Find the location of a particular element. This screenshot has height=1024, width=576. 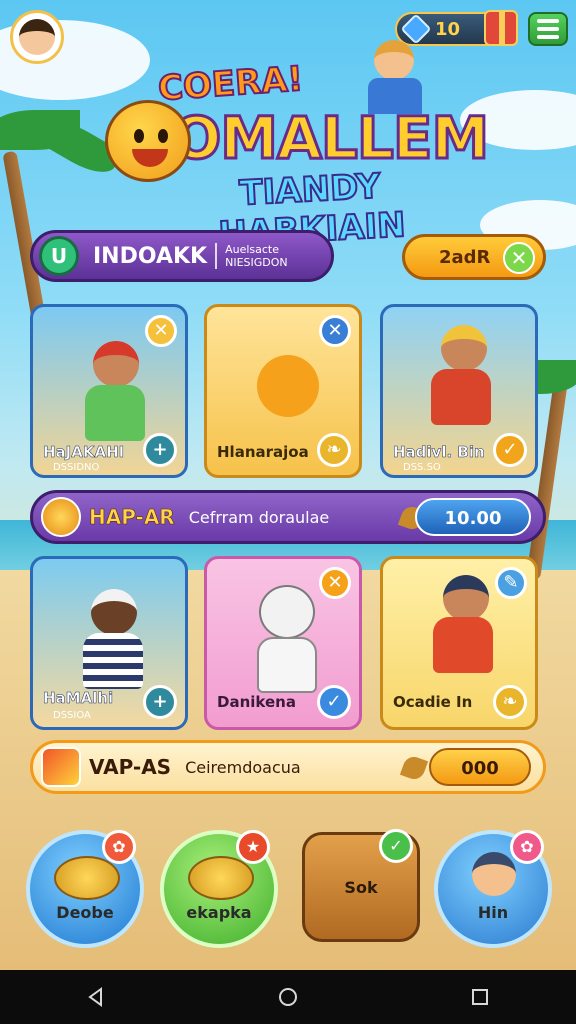

mascot-card-icon is located at coordinates (288, 386).